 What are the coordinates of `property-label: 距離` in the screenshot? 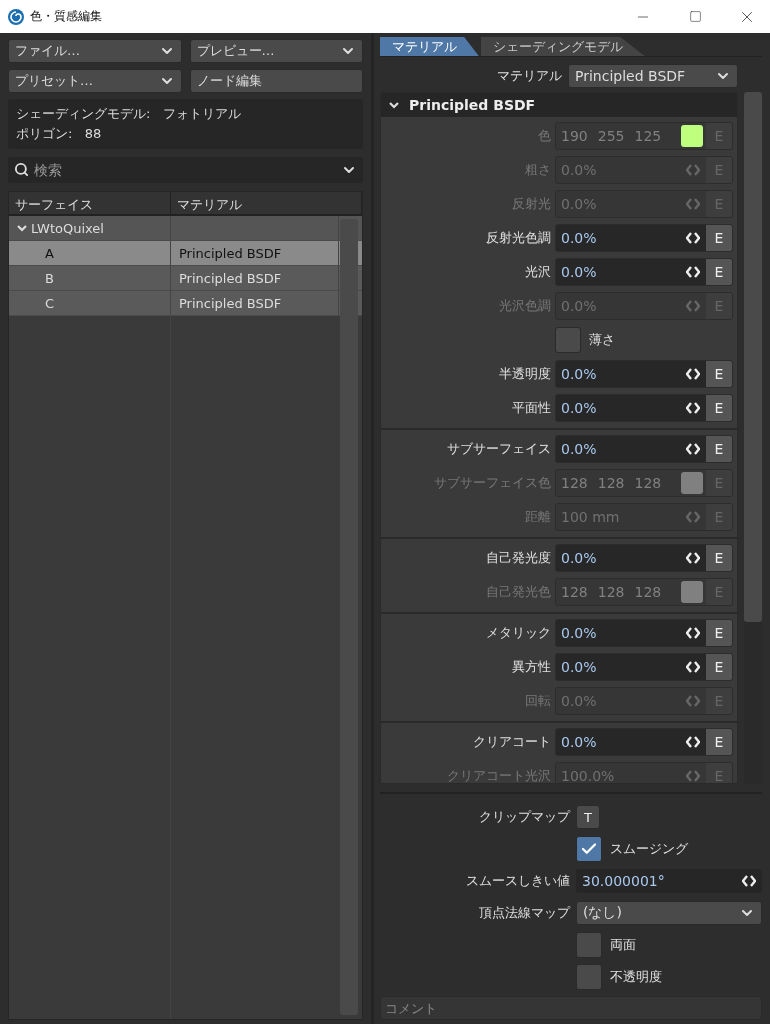 It's located at (537, 517).